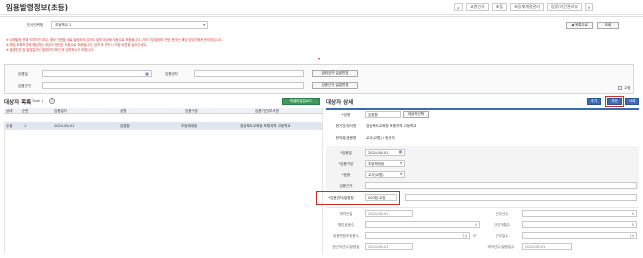 Image resolution: width=643 pixels, height=258 pixels. Describe the element at coordinates (52, 101) in the screenshot. I see `help-icon: ?` at that location.